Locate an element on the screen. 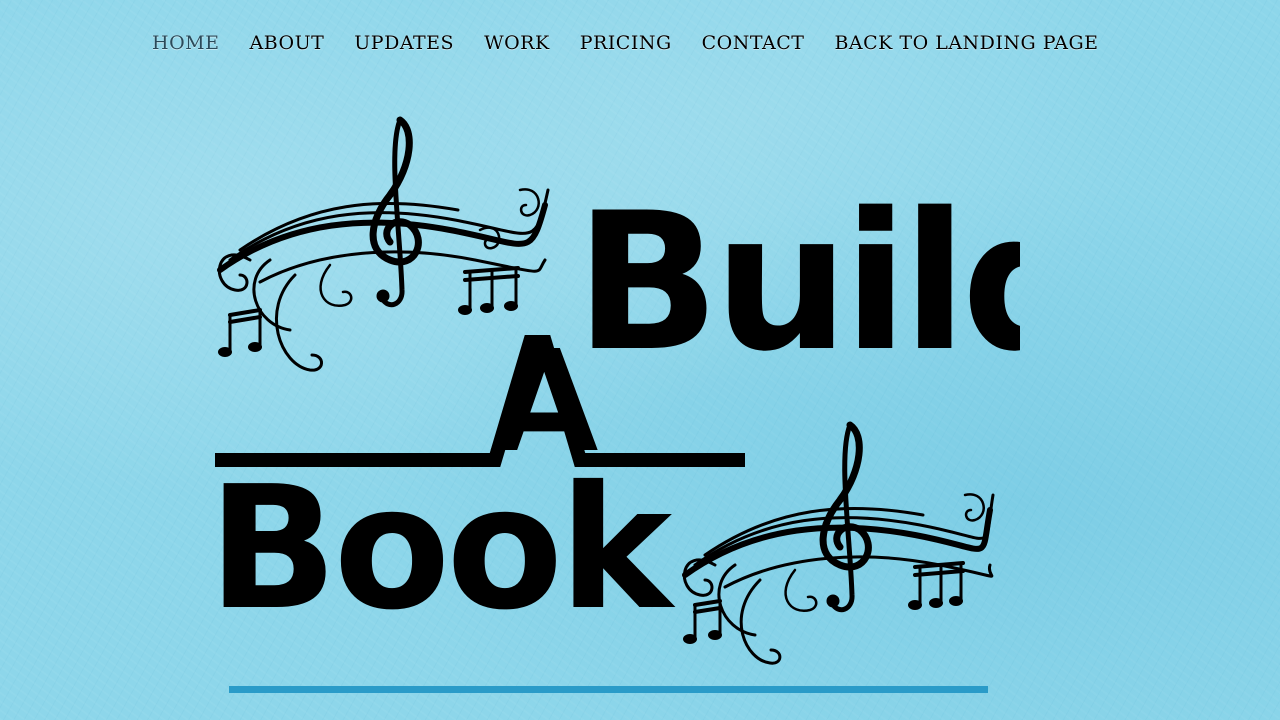 The height and width of the screenshot is (720, 1280). nav-item-back-to-landing: BACK TO LANDING PAGE is located at coordinates (966, 43).